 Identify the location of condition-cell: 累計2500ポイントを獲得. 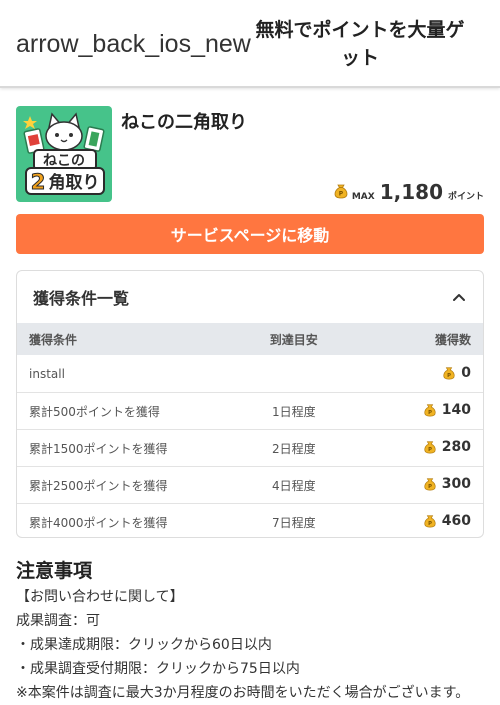
(98, 485).